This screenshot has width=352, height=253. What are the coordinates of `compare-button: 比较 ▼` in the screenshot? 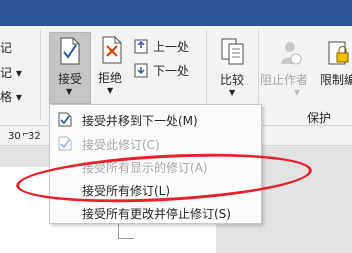 It's located at (233, 68).